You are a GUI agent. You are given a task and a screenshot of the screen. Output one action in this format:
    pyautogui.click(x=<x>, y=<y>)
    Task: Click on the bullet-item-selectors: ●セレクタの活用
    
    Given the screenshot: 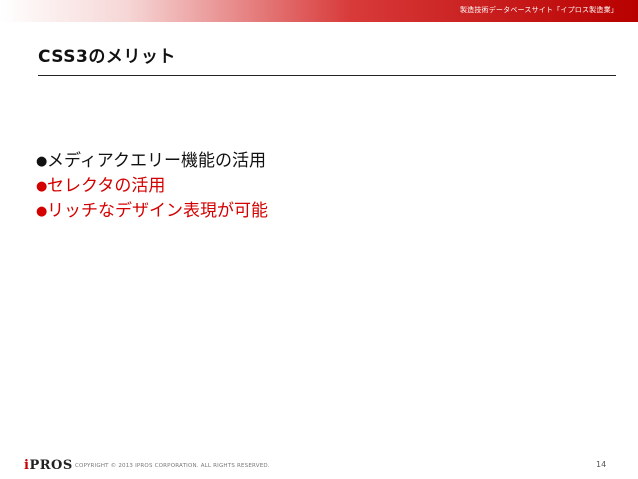 What is the action you would take?
    pyautogui.click(x=152, y=186)
    